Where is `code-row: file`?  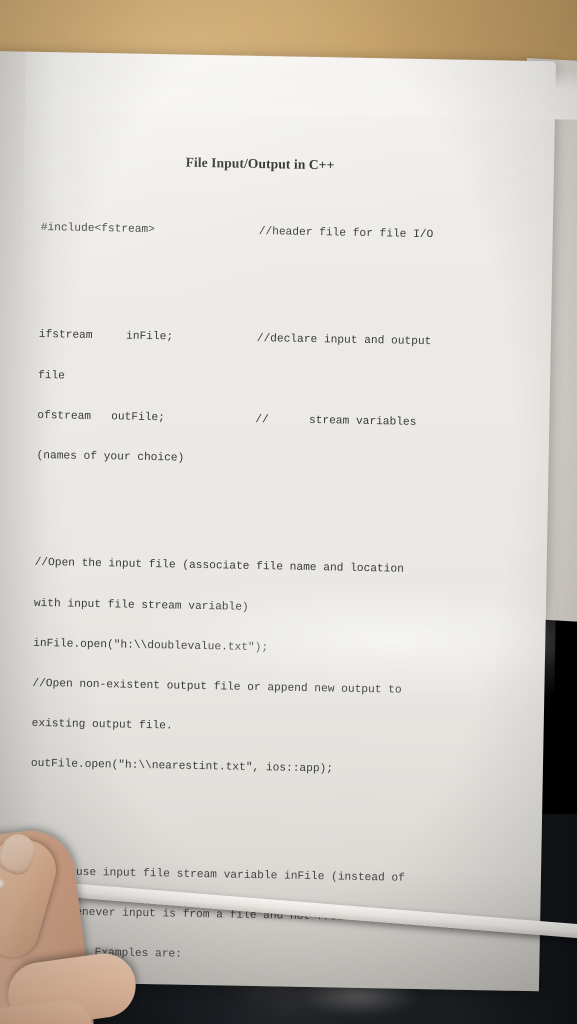
code-row: file is located at coordinates (273, 381).